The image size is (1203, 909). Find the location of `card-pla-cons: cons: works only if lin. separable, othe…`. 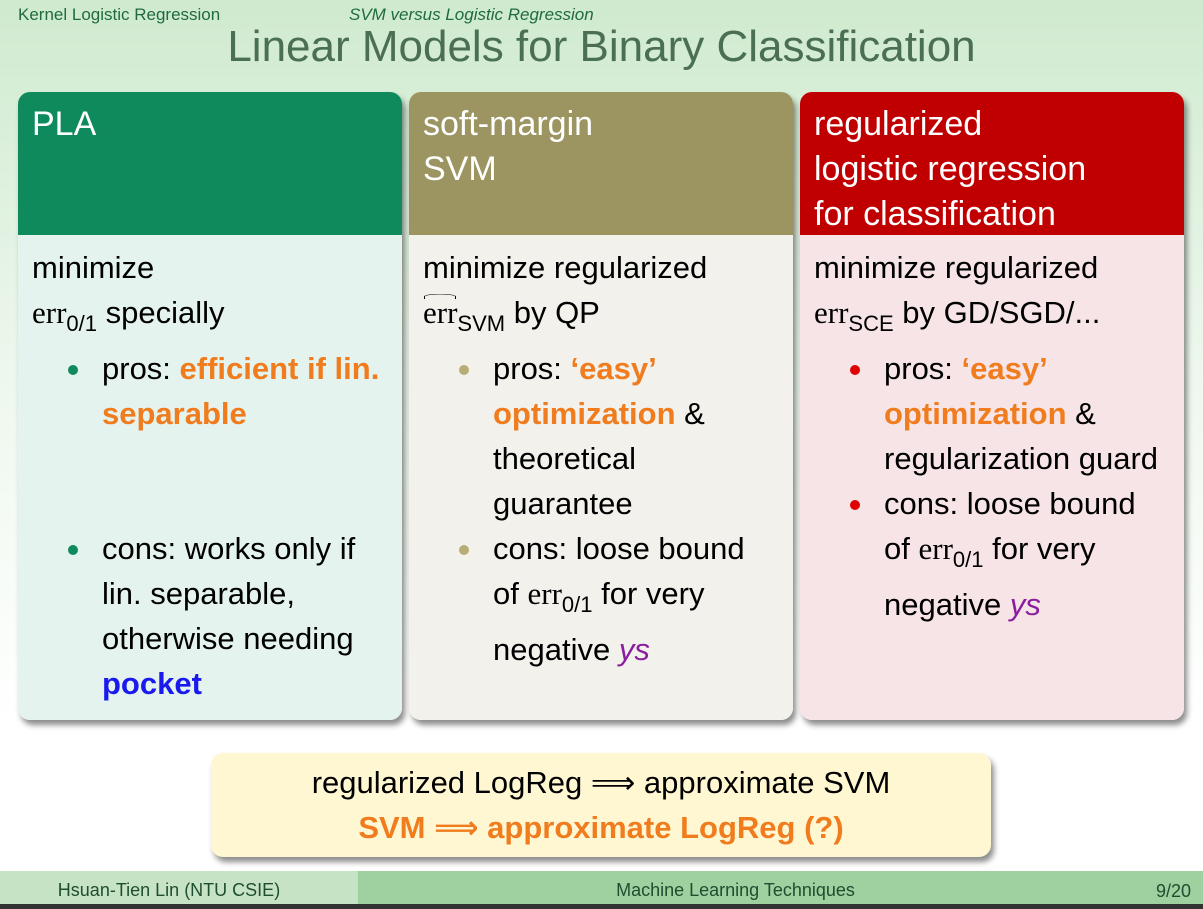

card-pla-cons: cons: works only if lin. separable, othe… is located at coordinates (210, 616).